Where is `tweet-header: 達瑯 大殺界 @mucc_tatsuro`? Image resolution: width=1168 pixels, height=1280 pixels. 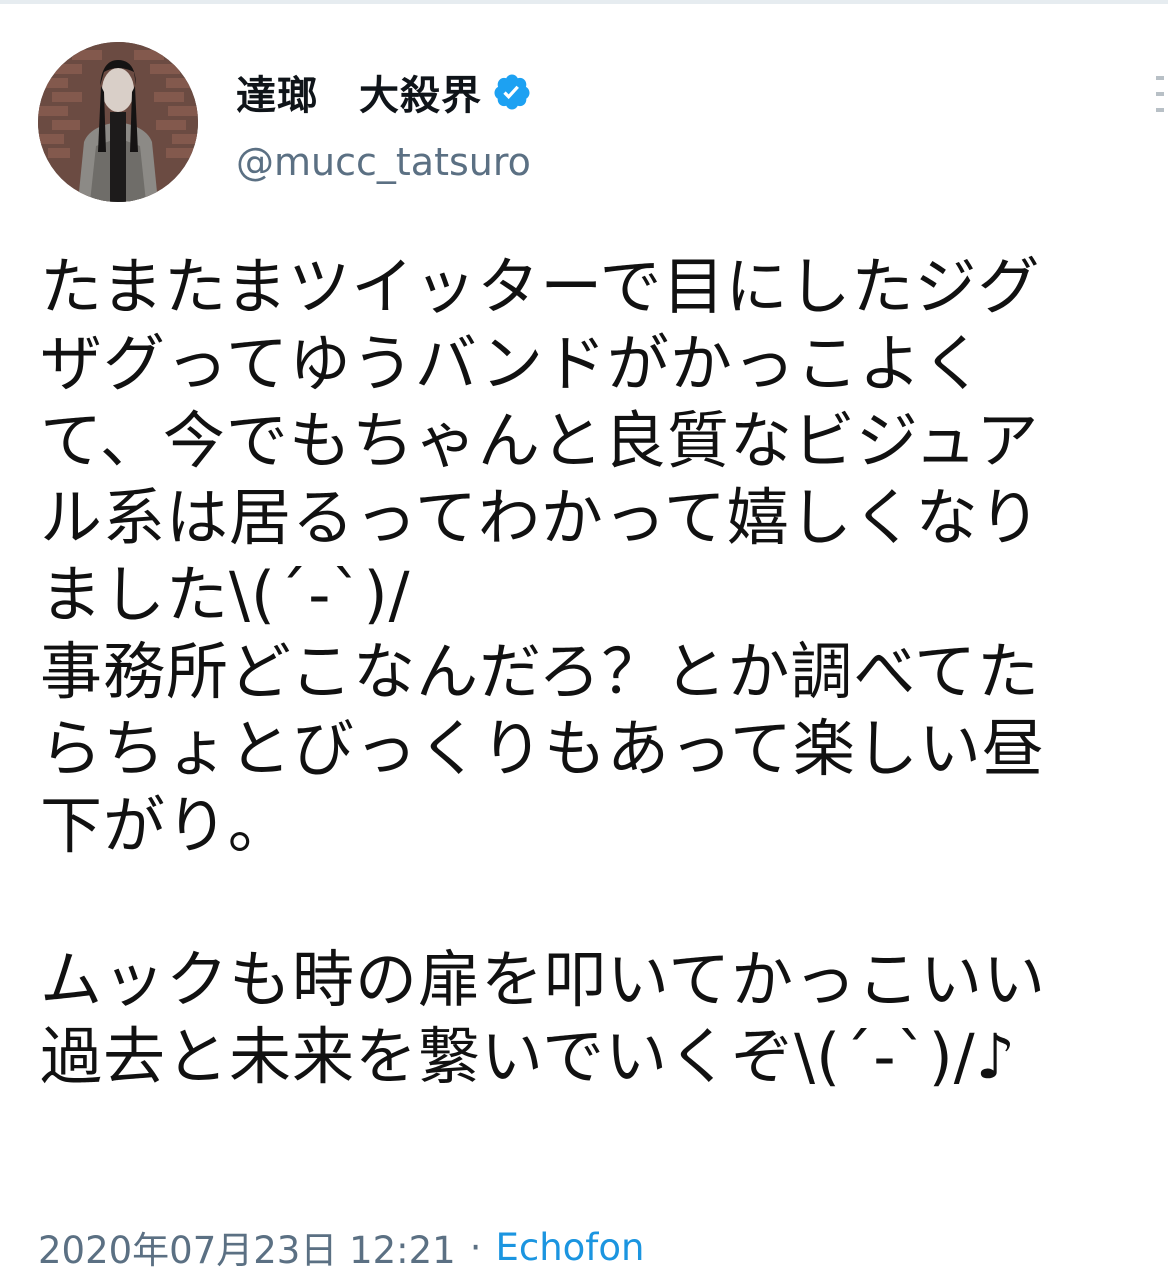
tweet-header: 達瑯 大殺界 @mucc_tatsuro is located at coordinates (601, 123).